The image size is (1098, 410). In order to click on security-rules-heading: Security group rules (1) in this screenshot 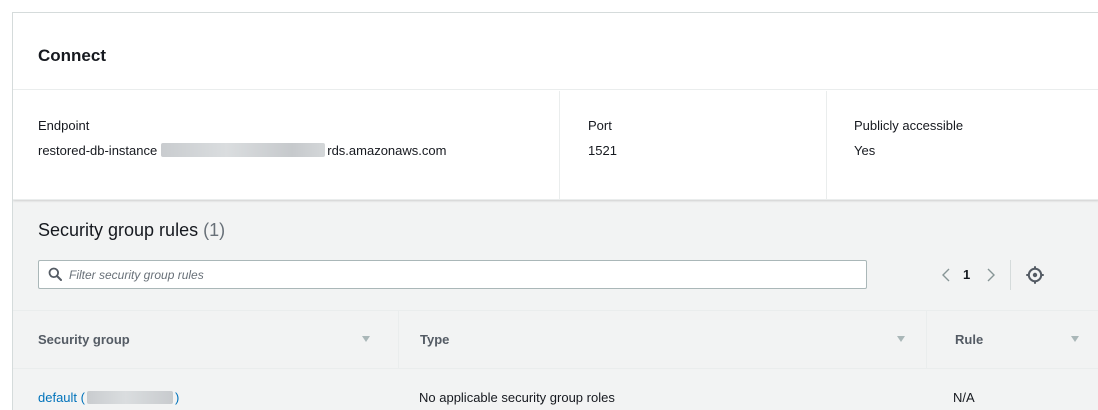, I will do `click(131, 230)`.